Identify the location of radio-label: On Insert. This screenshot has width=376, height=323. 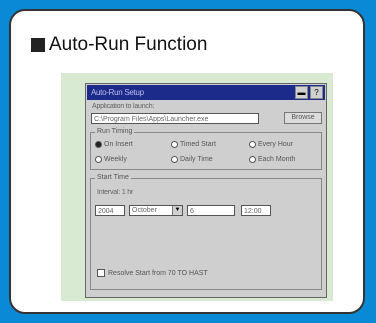
(118, 144).